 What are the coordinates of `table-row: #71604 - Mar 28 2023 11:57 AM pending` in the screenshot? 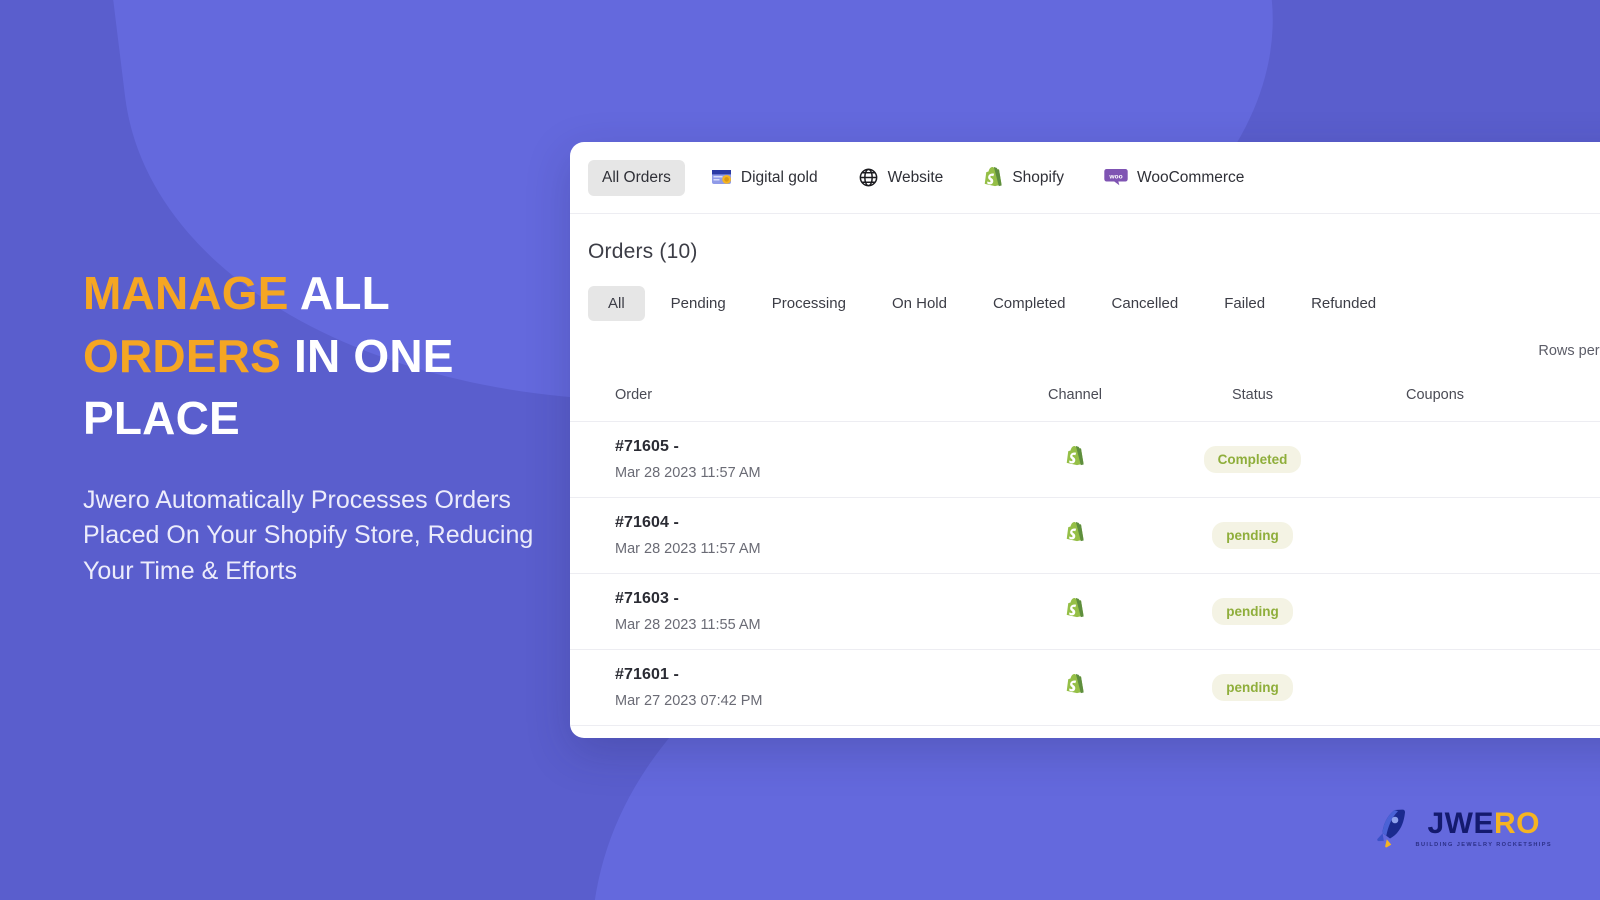 It's located at (1085, 535).